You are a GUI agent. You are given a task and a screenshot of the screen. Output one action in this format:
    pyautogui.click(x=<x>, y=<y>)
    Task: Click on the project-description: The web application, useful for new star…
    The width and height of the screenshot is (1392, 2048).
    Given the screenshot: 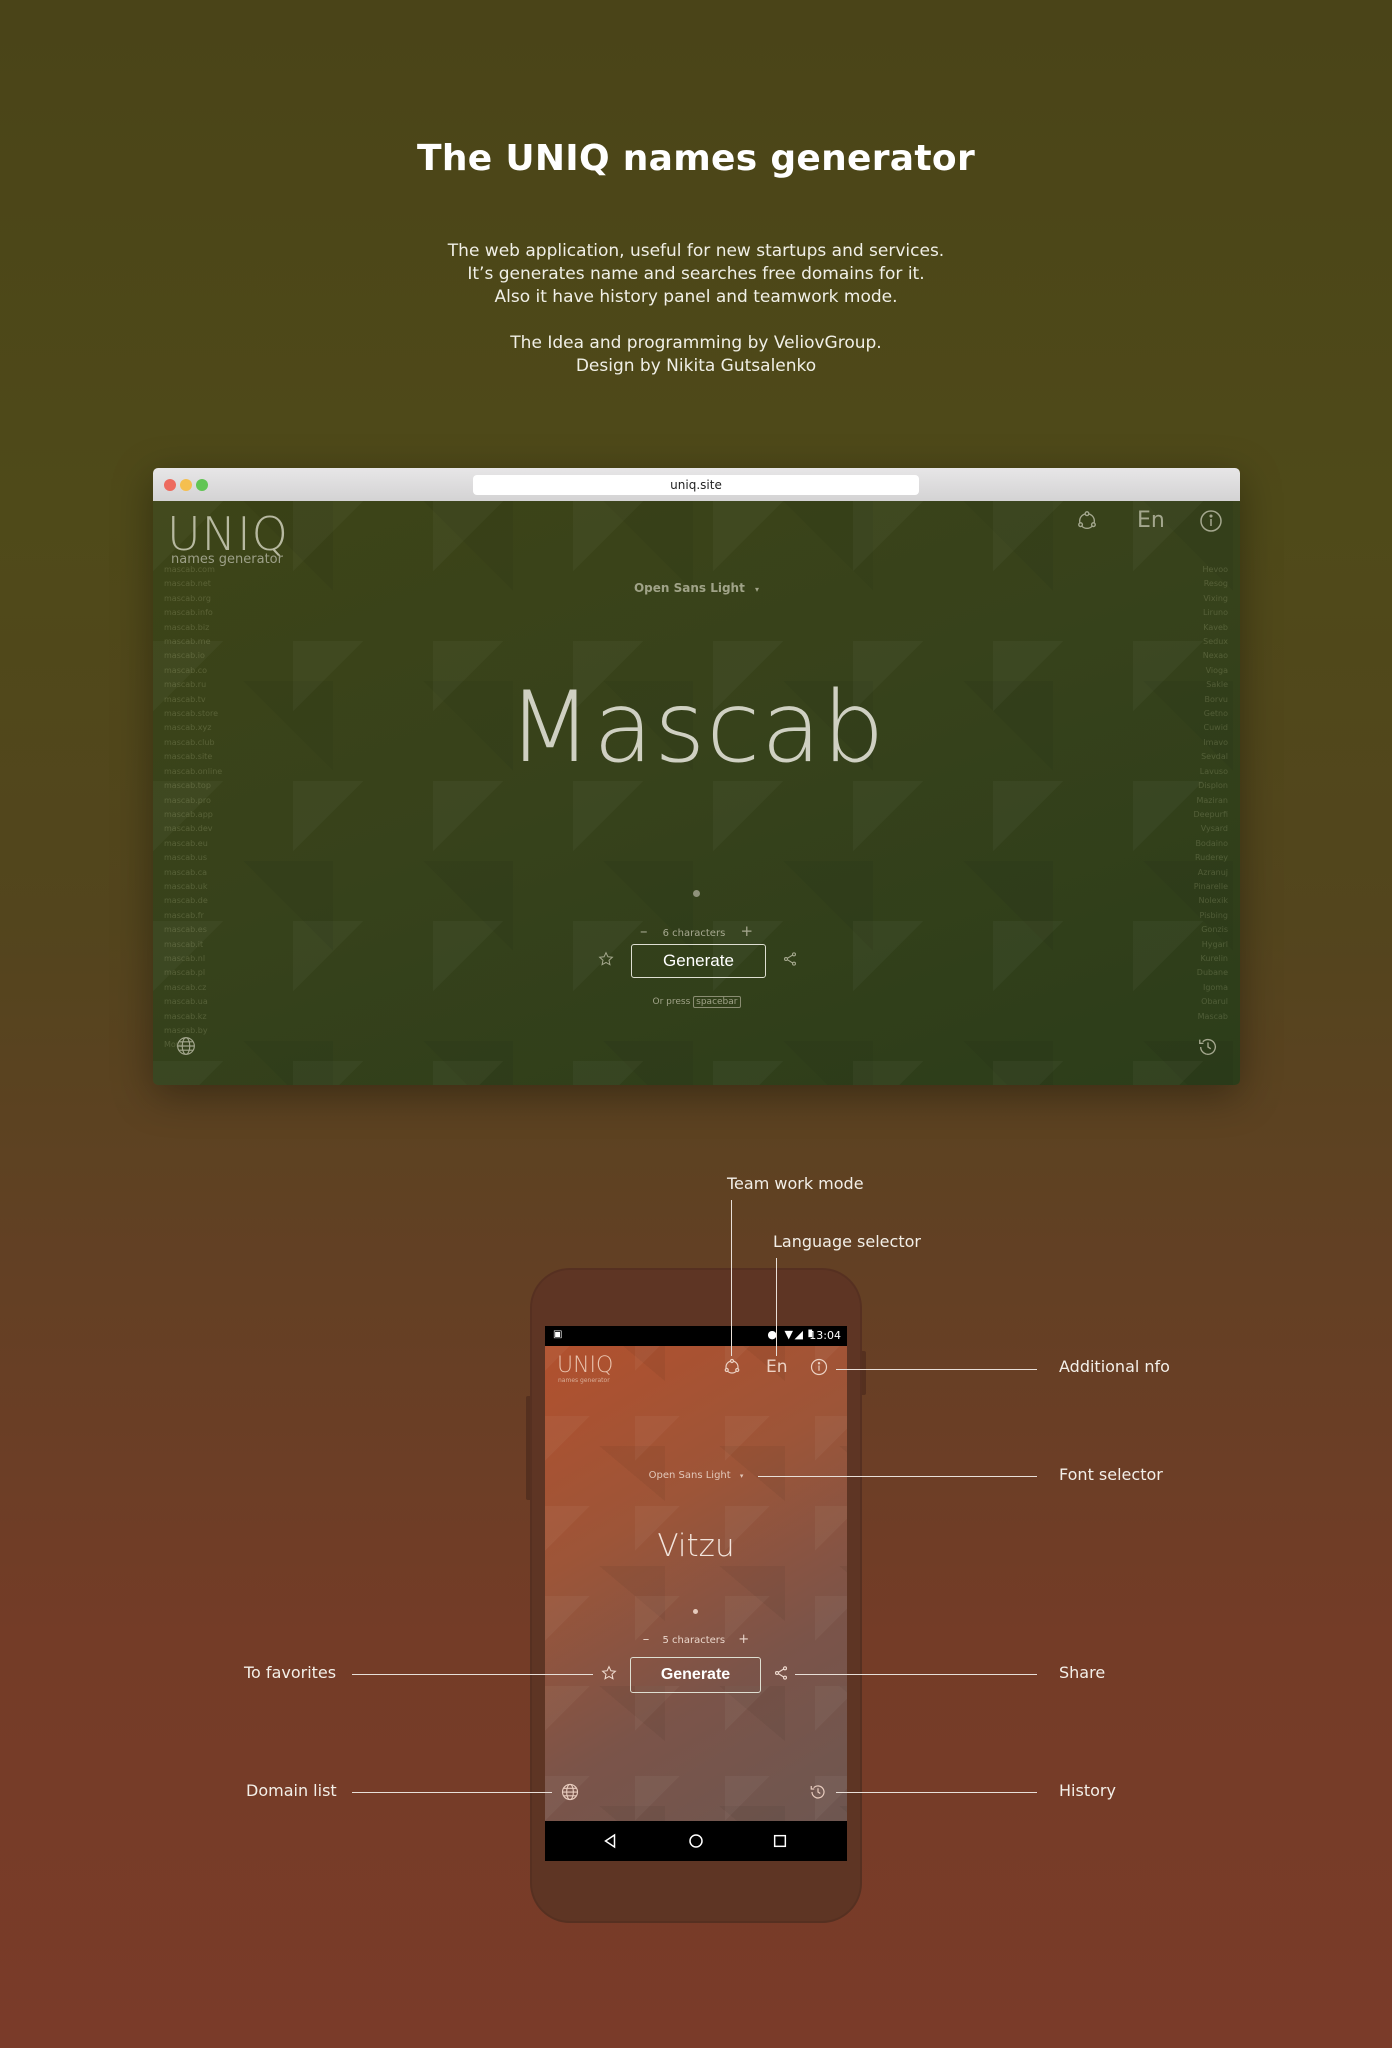 What is the action you would take?
    pyautogui.click(x=696, y=309)
    